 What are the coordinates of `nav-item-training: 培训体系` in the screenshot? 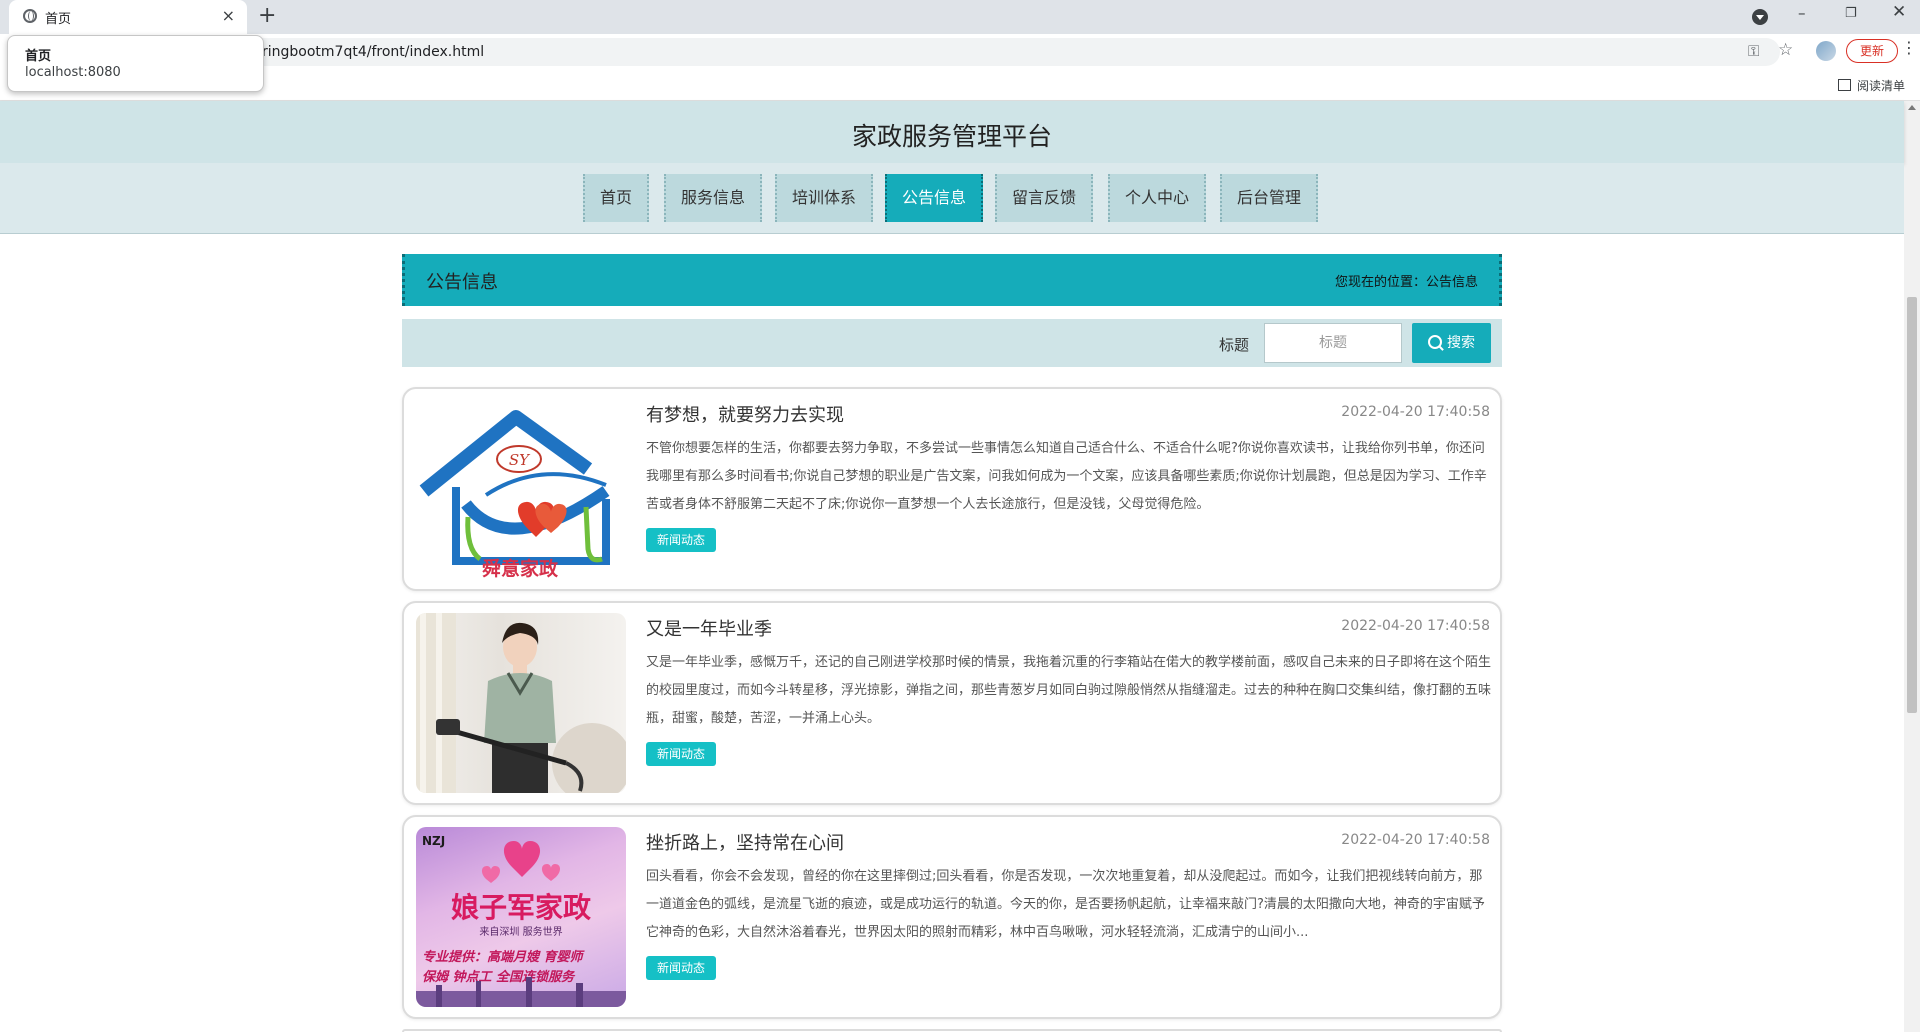 It's located at (824, 198).